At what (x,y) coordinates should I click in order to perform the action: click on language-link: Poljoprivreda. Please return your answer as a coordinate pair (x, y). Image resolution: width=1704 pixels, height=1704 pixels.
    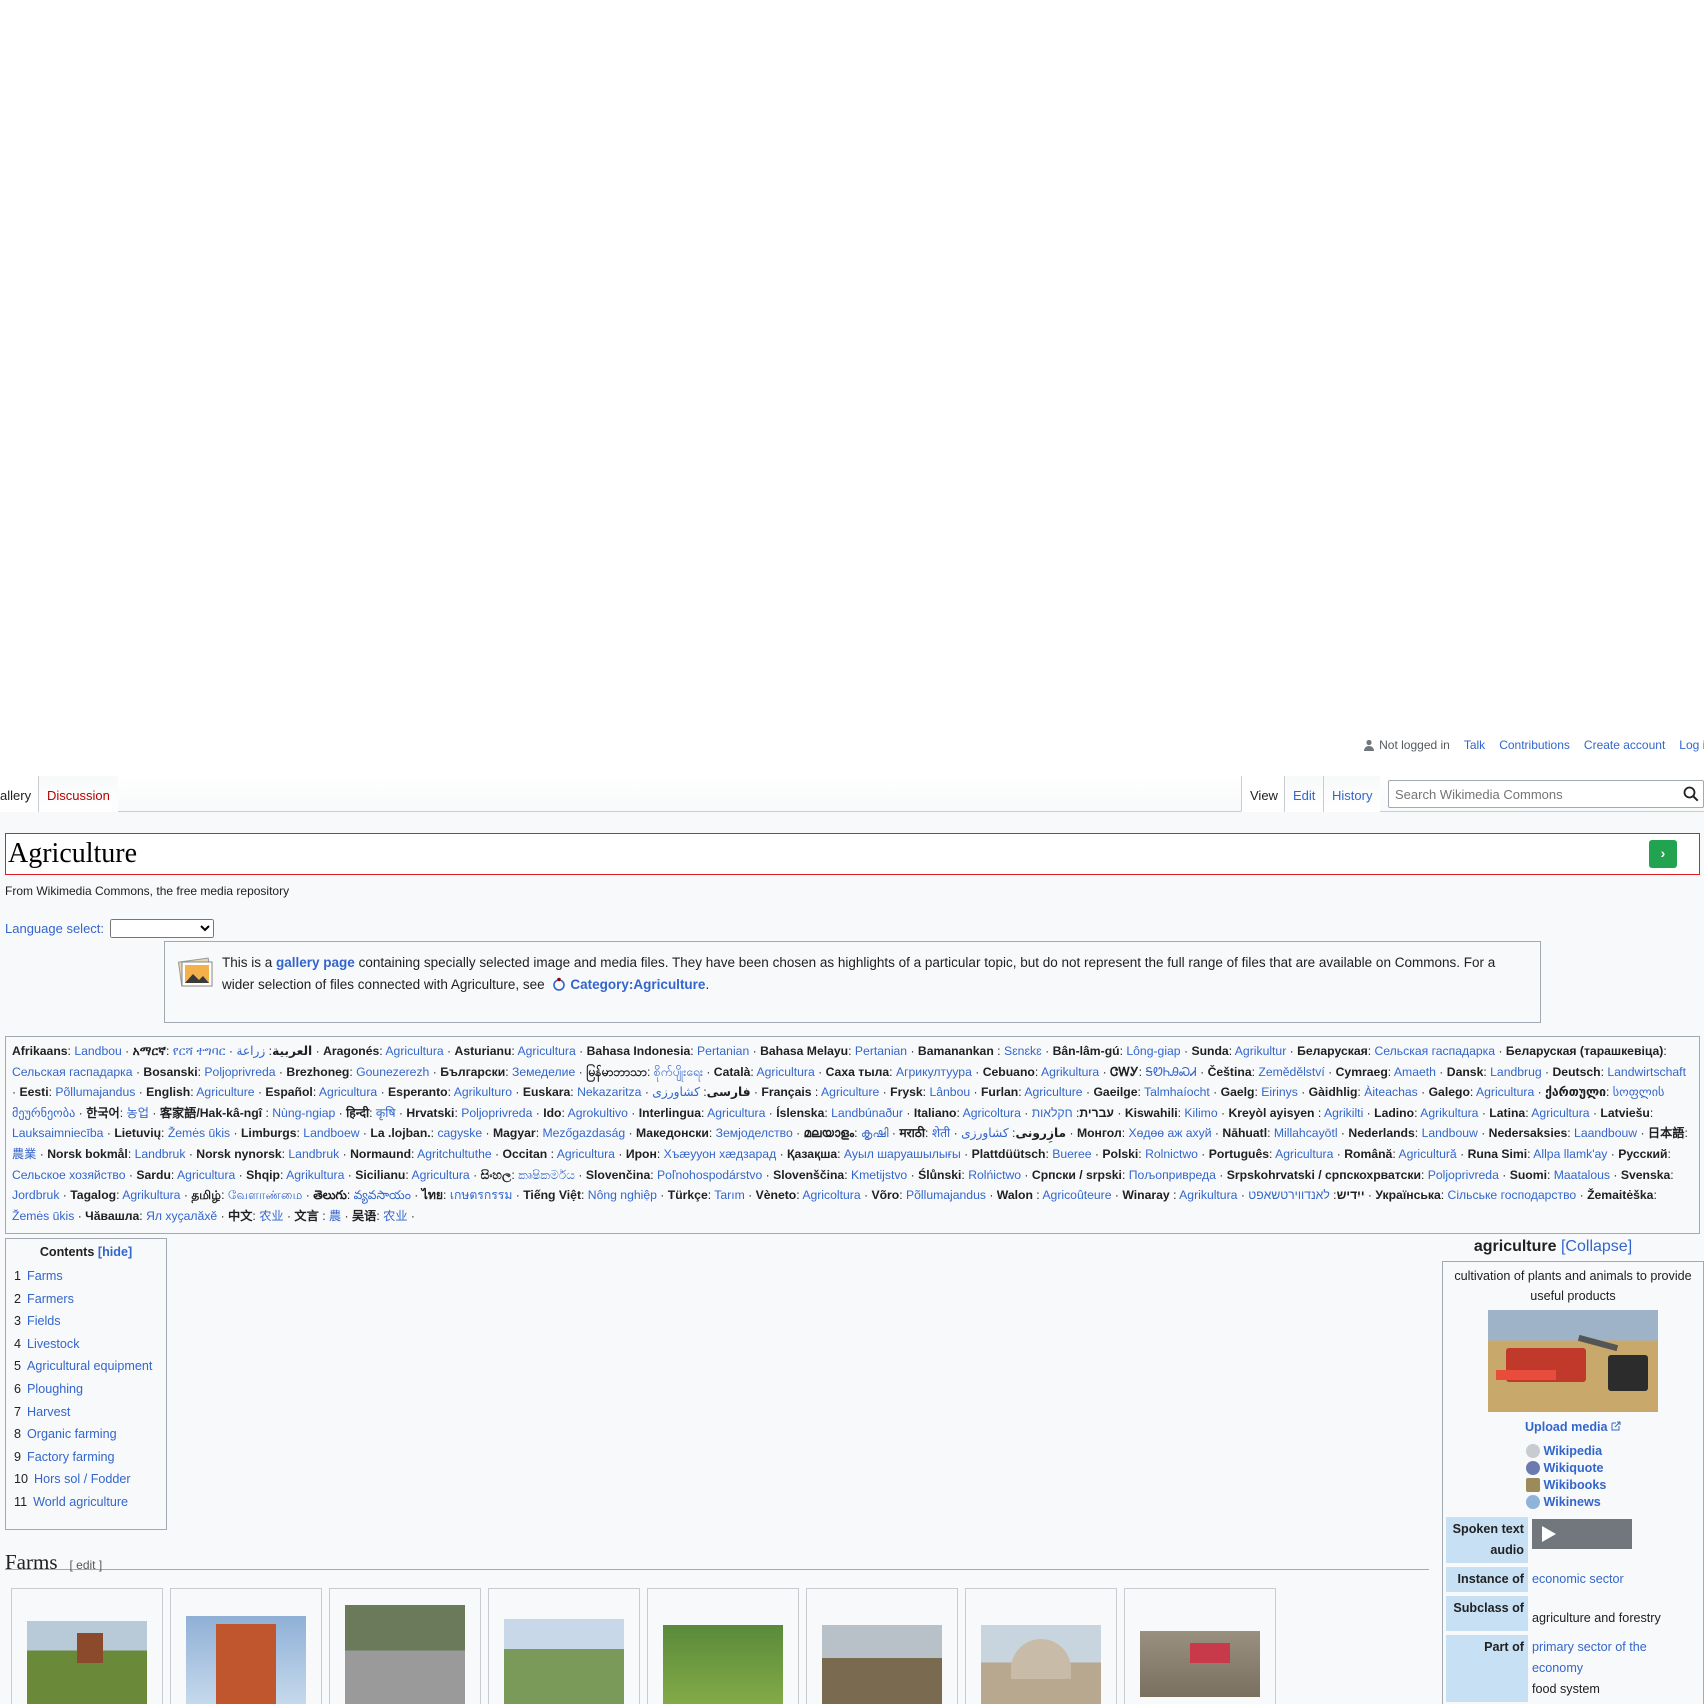
    Looking at the image, I should click on (239, 1072).